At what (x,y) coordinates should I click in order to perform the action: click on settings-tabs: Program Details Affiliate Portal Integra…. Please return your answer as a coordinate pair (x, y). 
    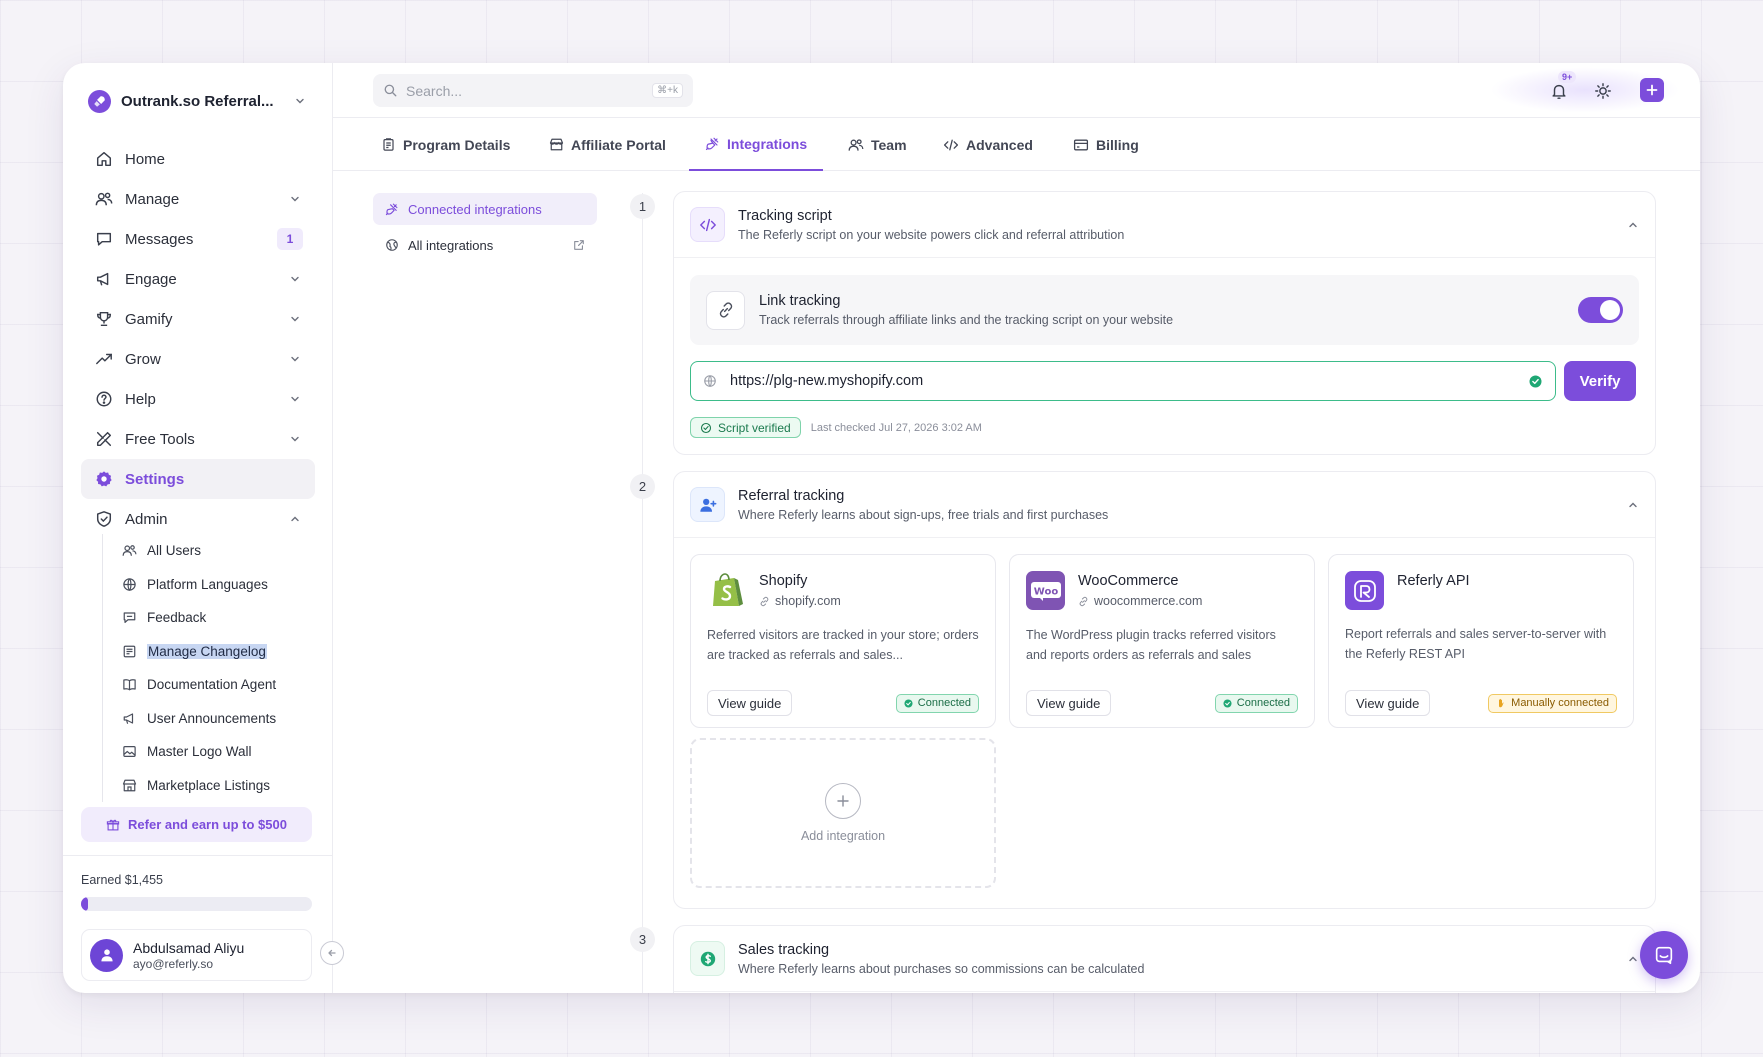
    Looking at the image, I should click on (1016, 144).